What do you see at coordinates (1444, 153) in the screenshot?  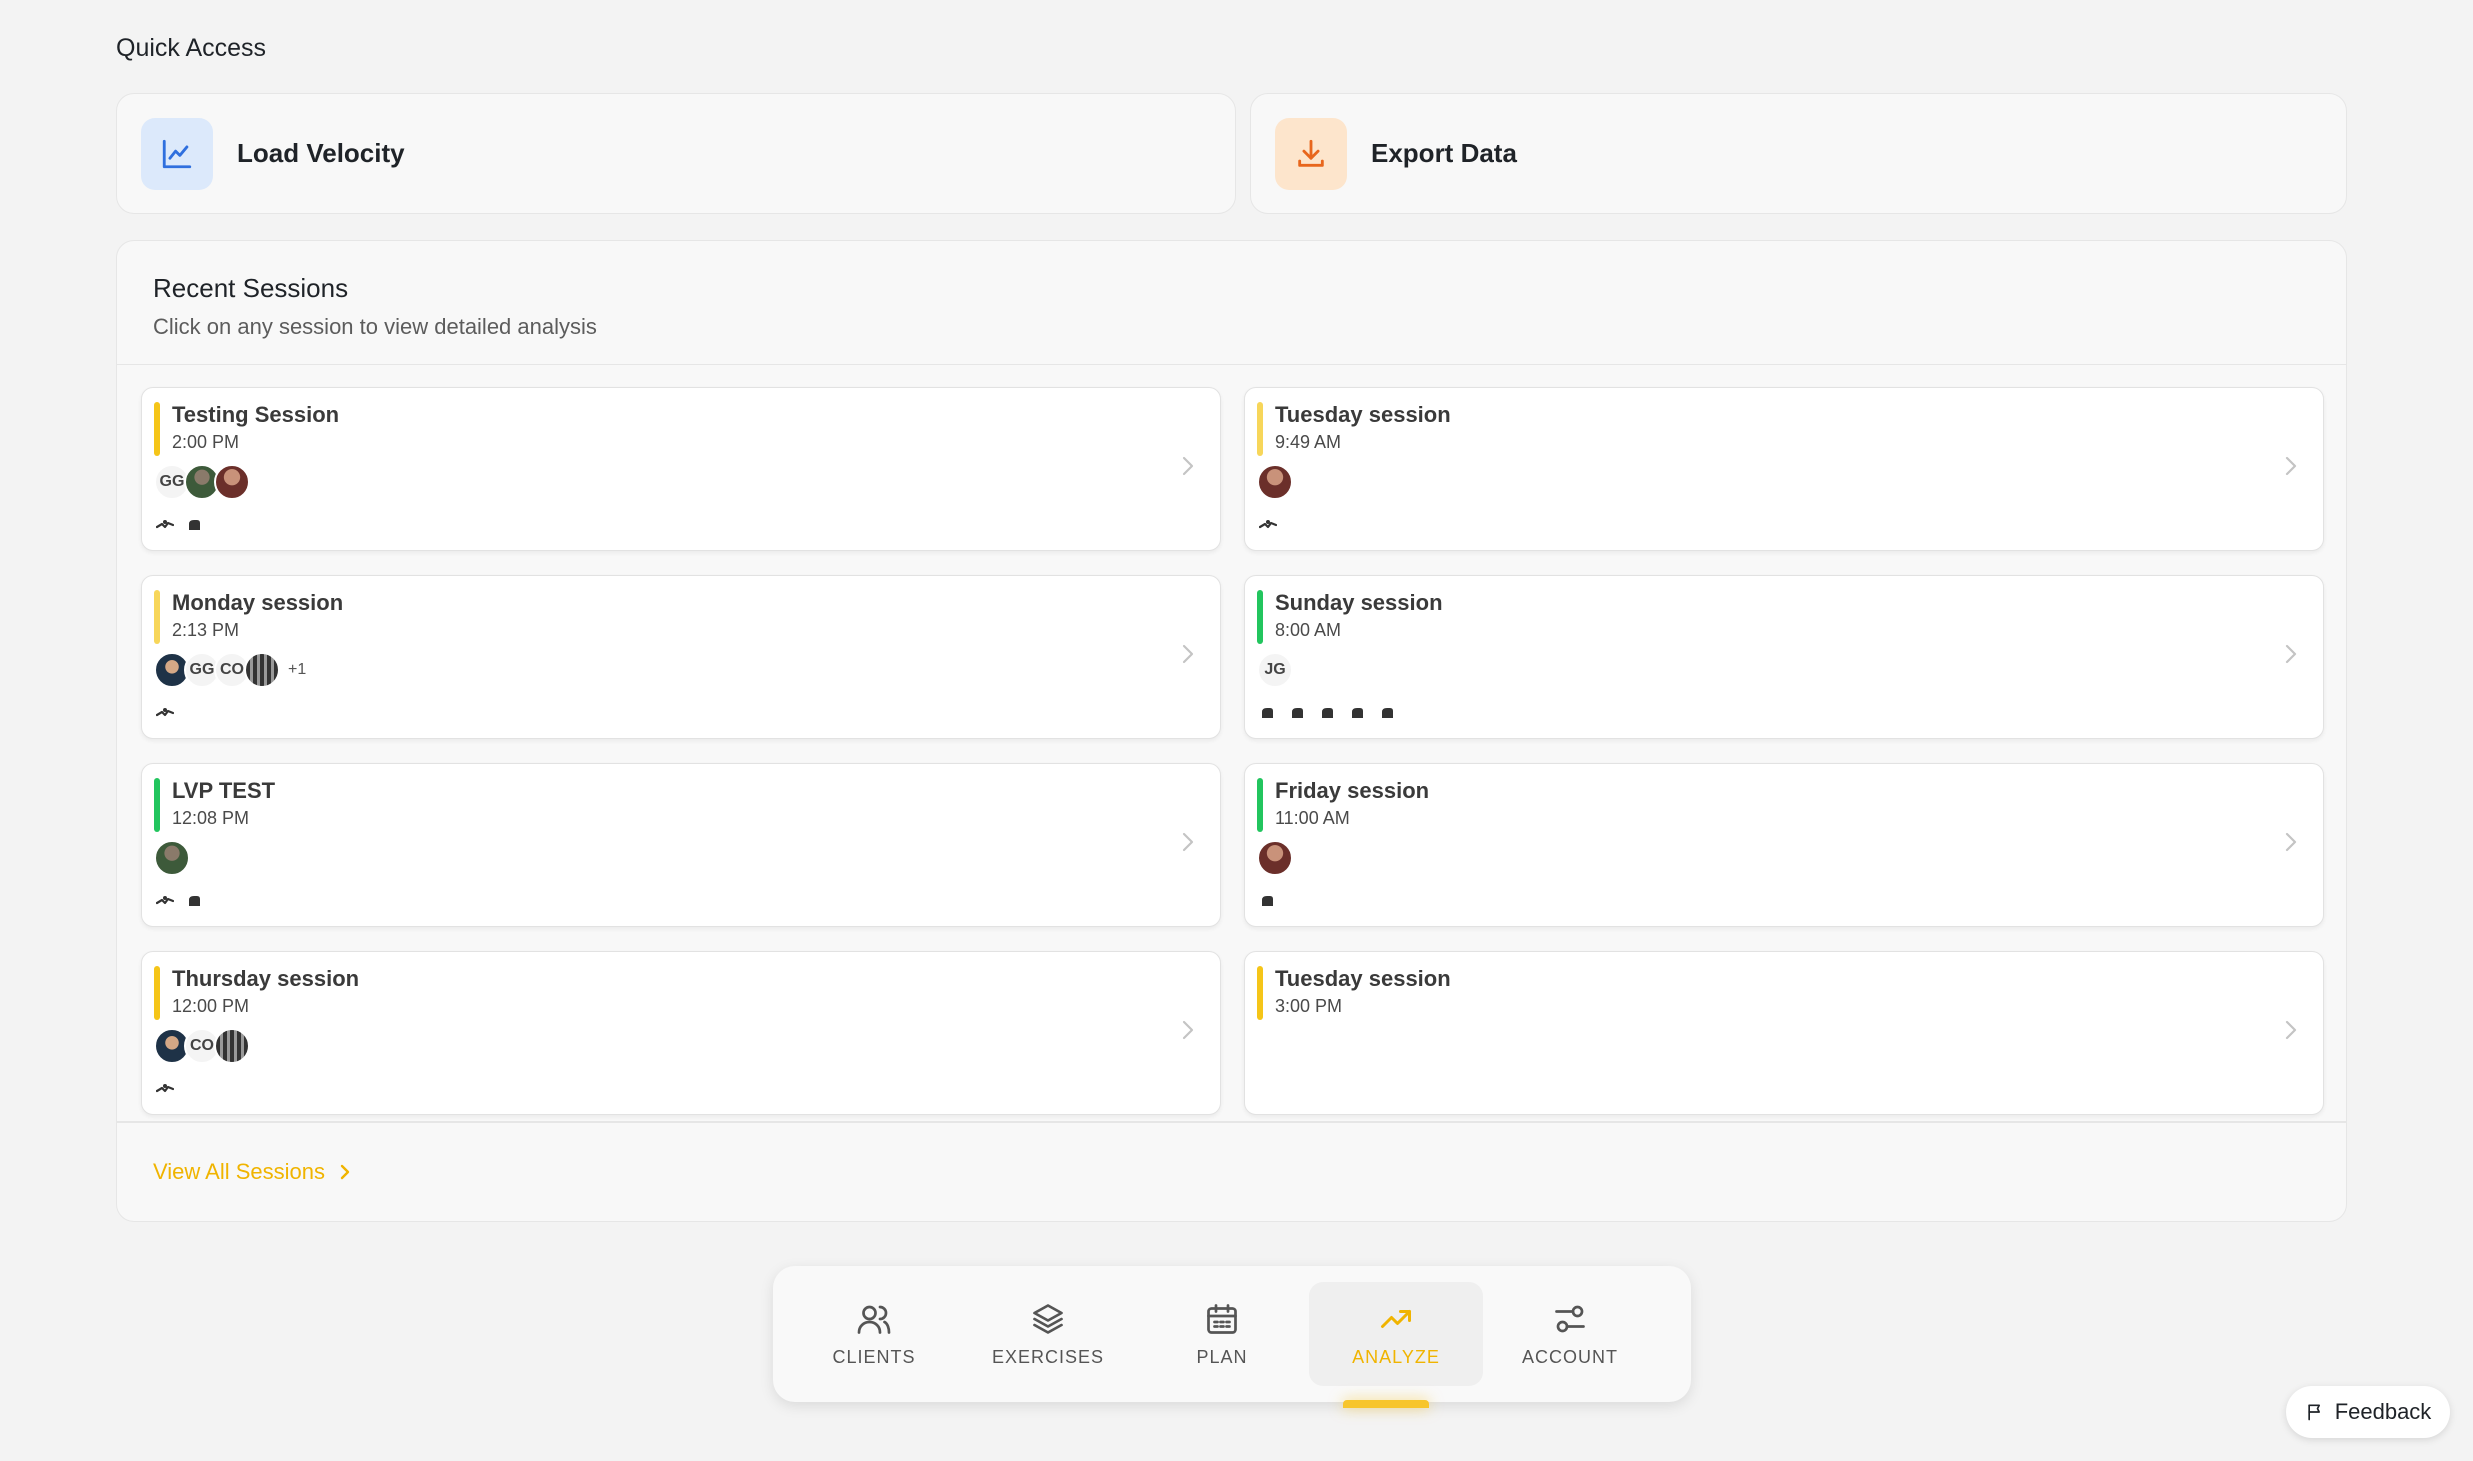 I see `export-data-label: Export Data` at bounding box center [1444, 153].